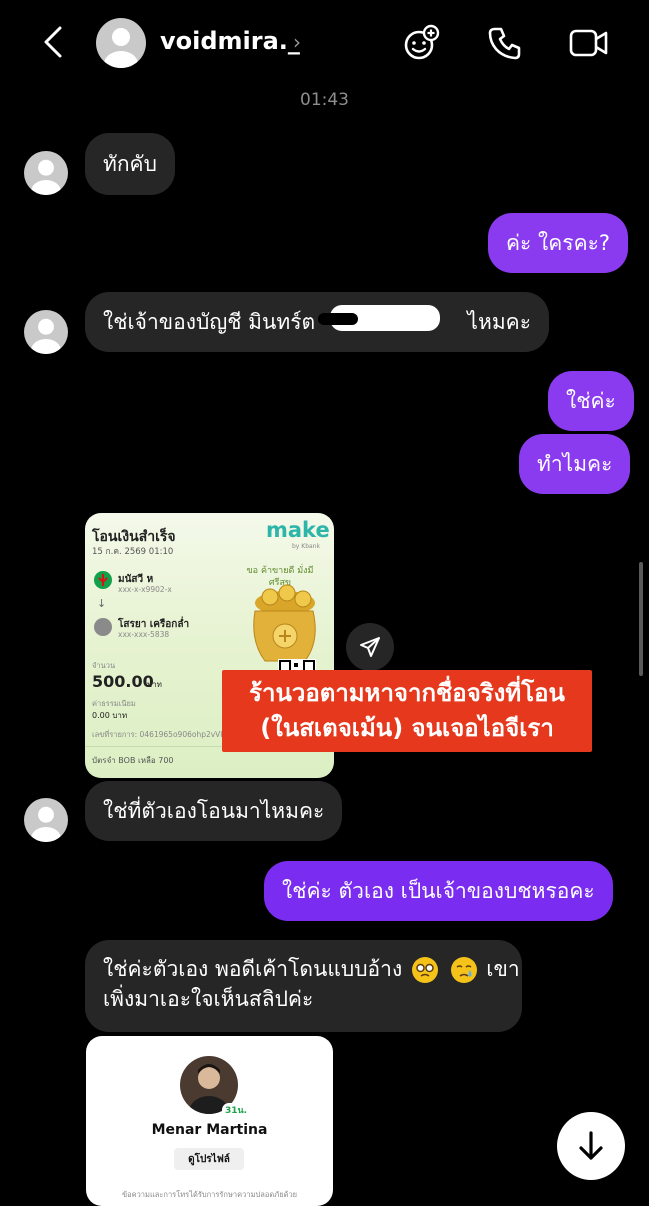 Image resolution: width=649 pixels, height=1206 pixels. I want to click on share-button, so click(370, 647).